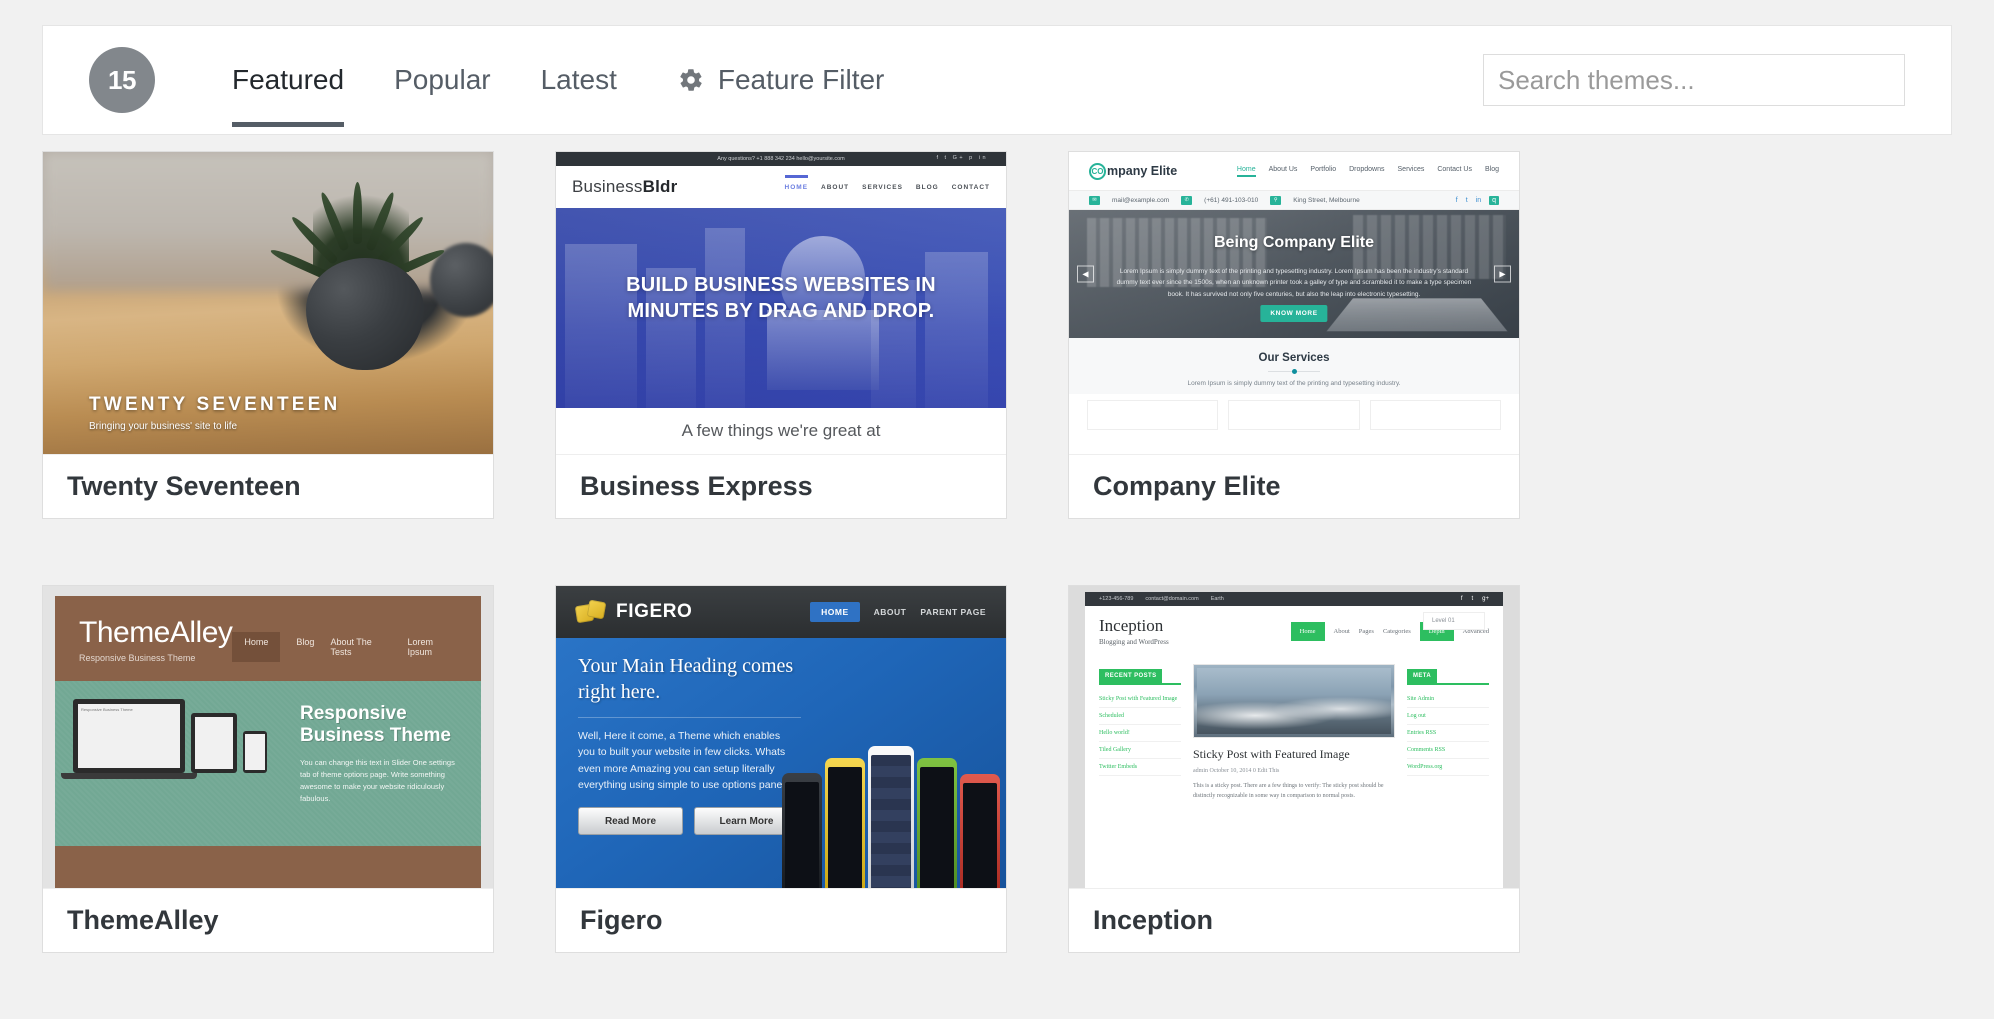 Image resolution: width=1994 pixels, height=1019 pixels. Describe the element at coordinates (215, 404) in the screenshot. I see `preview-overlay-title: TWENTY SEVENTEEN` at that location.